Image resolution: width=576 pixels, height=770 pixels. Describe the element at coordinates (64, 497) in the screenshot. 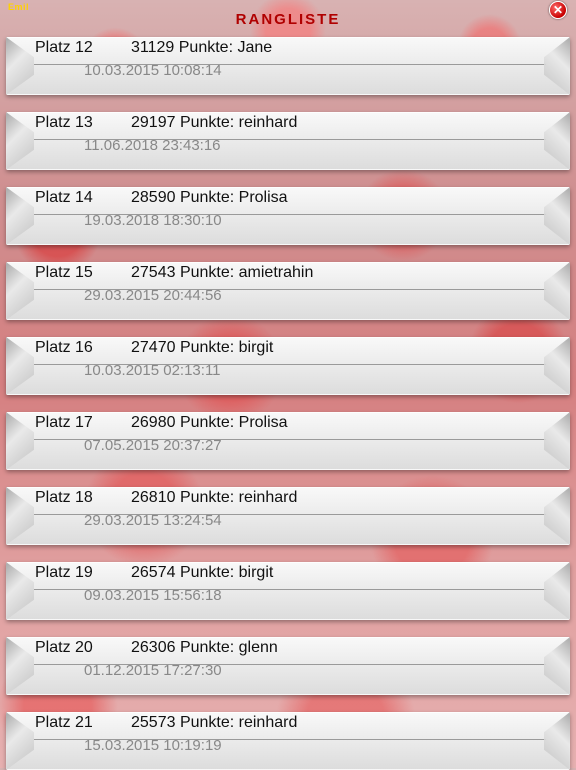

I see `rank-label: Platz 18` at that location.